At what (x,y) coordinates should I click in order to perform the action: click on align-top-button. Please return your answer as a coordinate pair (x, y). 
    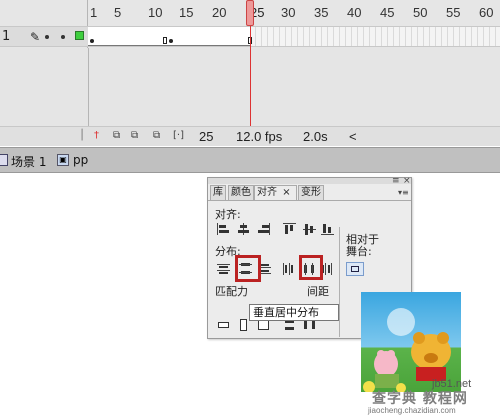
    Looking at the image, I should click on (290, 229).